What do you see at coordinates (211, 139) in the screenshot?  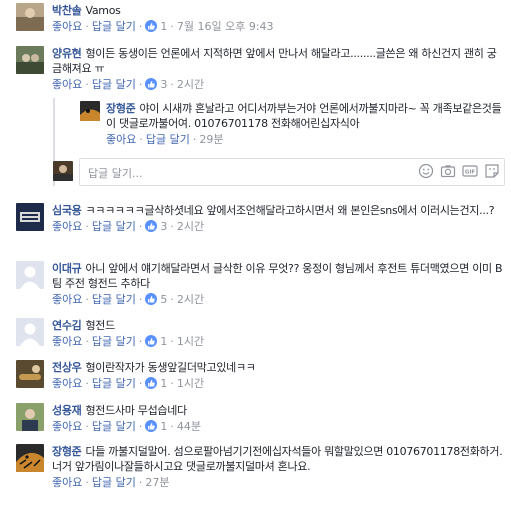 I see `timestamp: 29분` at bounding box center [211, 139].